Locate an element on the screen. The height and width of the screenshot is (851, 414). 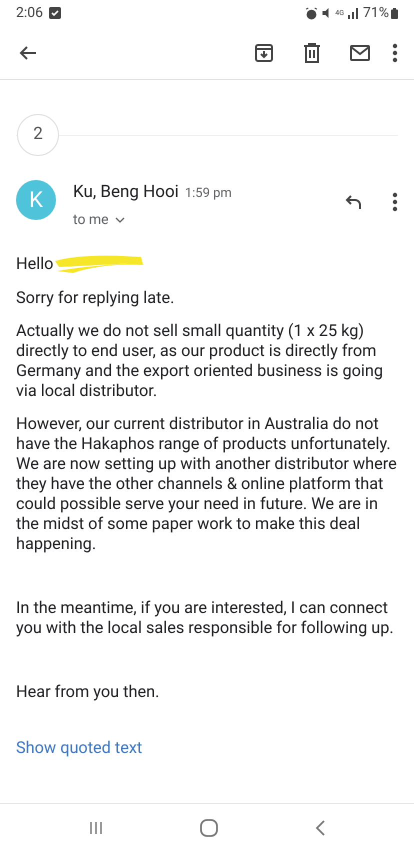
recipient-toggle: to me is located at coordinates (152, 220).